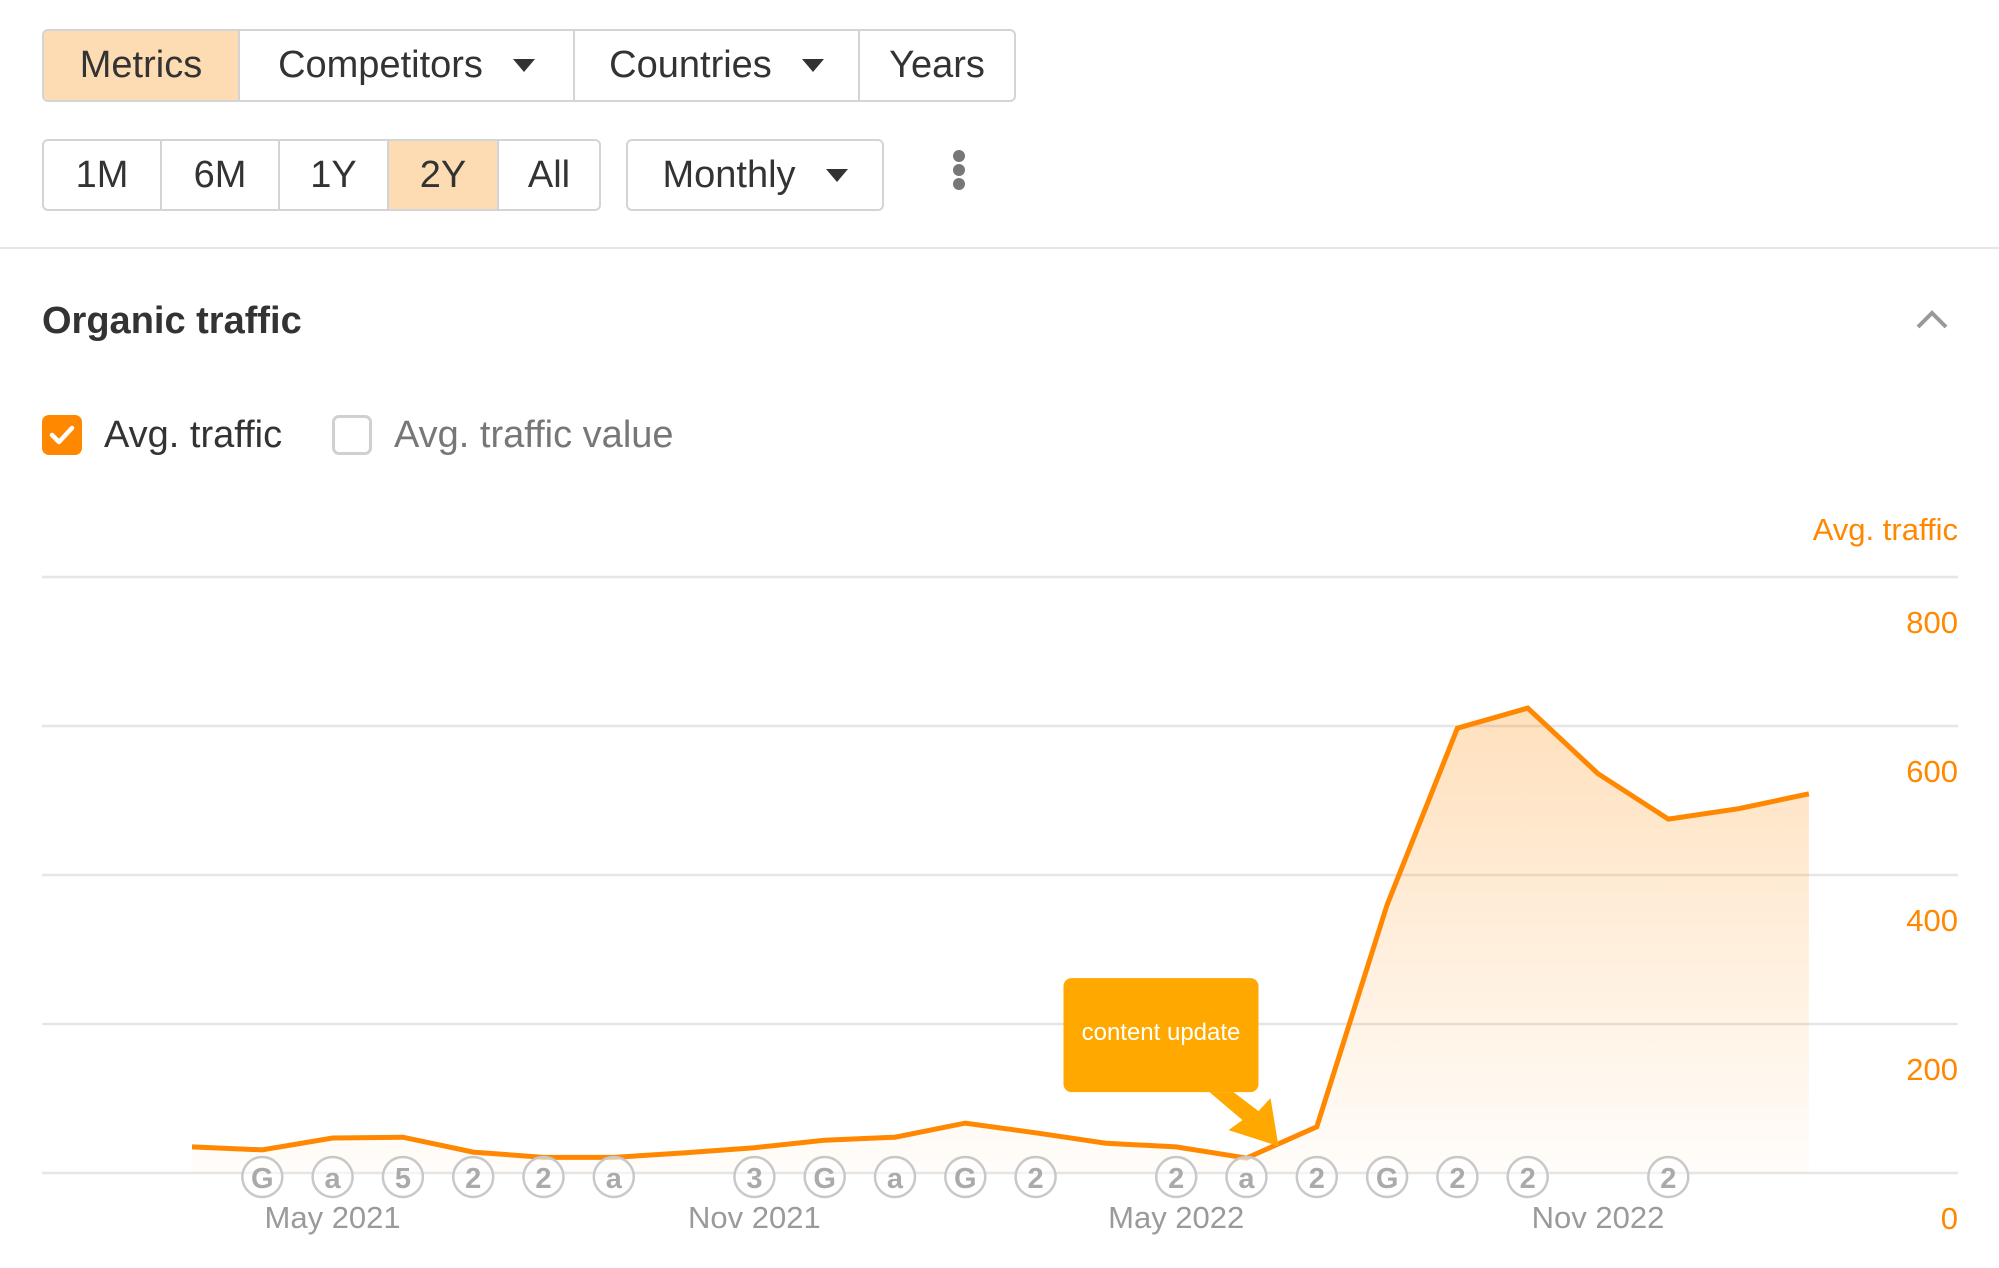  What do you see at coordinates (1171, 1062) in the screenshot?
I see `annotation-callout: content update` at bounding box center [1171, 1062].